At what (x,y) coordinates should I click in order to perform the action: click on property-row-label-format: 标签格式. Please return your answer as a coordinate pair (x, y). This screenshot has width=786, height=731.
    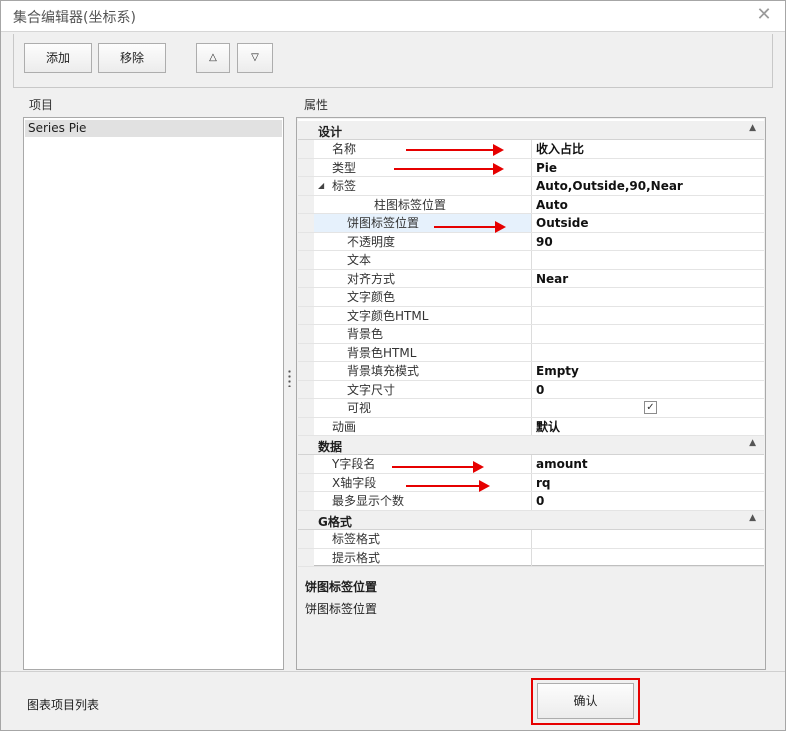
    Looking at the image, I should click on (531, 539).